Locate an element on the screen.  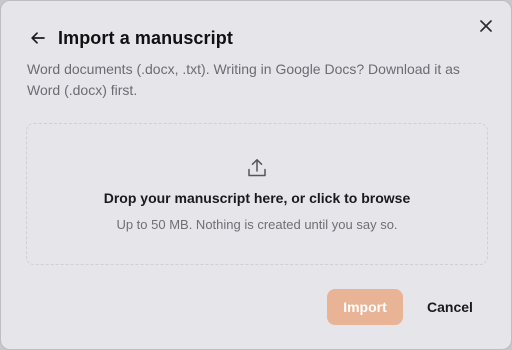
arrow-left-icon is located at coordinates (38, 38).